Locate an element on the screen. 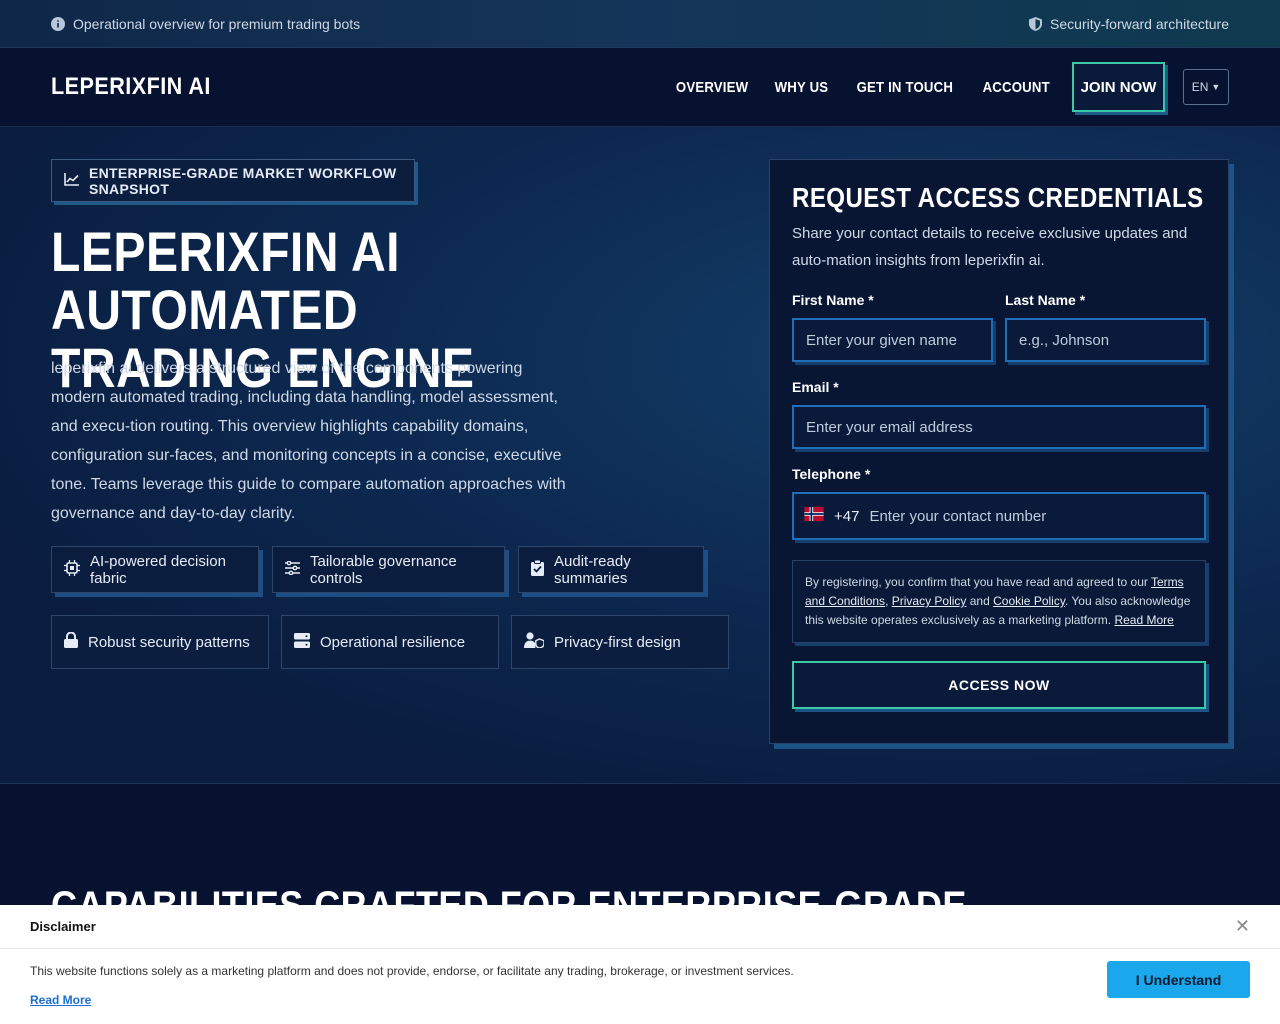 The image size is (1280, 1024). form-title: REQUEST ACCESS CREDENTIALS is located at coordinates (998, 197).